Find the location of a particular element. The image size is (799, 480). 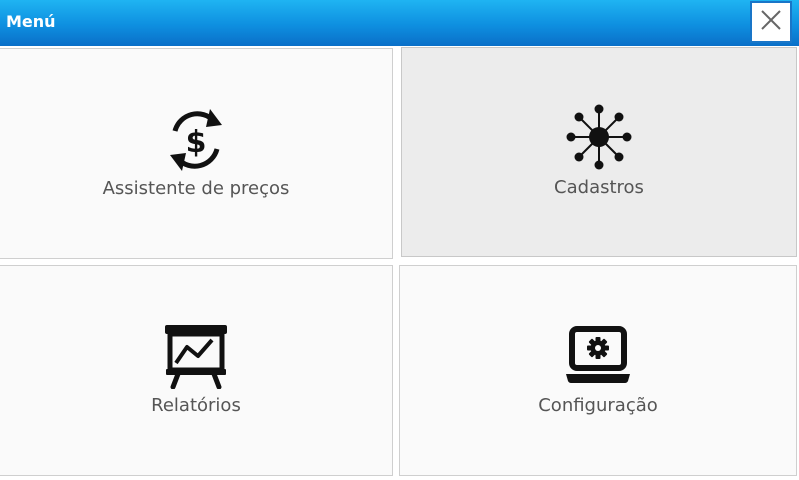

report-chart-icon is located at coordinates (196, 358).